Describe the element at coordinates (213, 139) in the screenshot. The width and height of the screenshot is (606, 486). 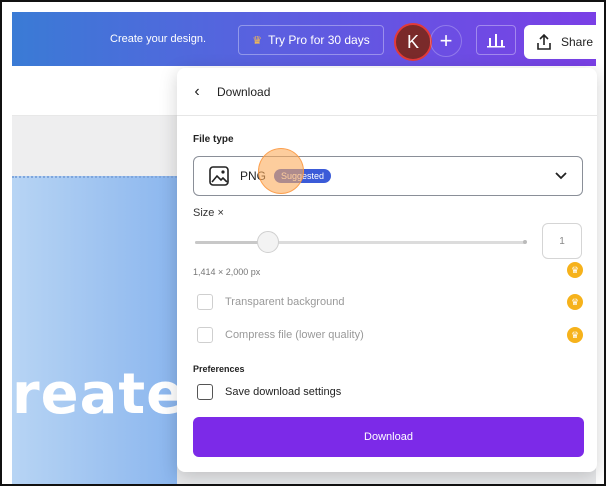
I see `file-type-label: File type` at that location.